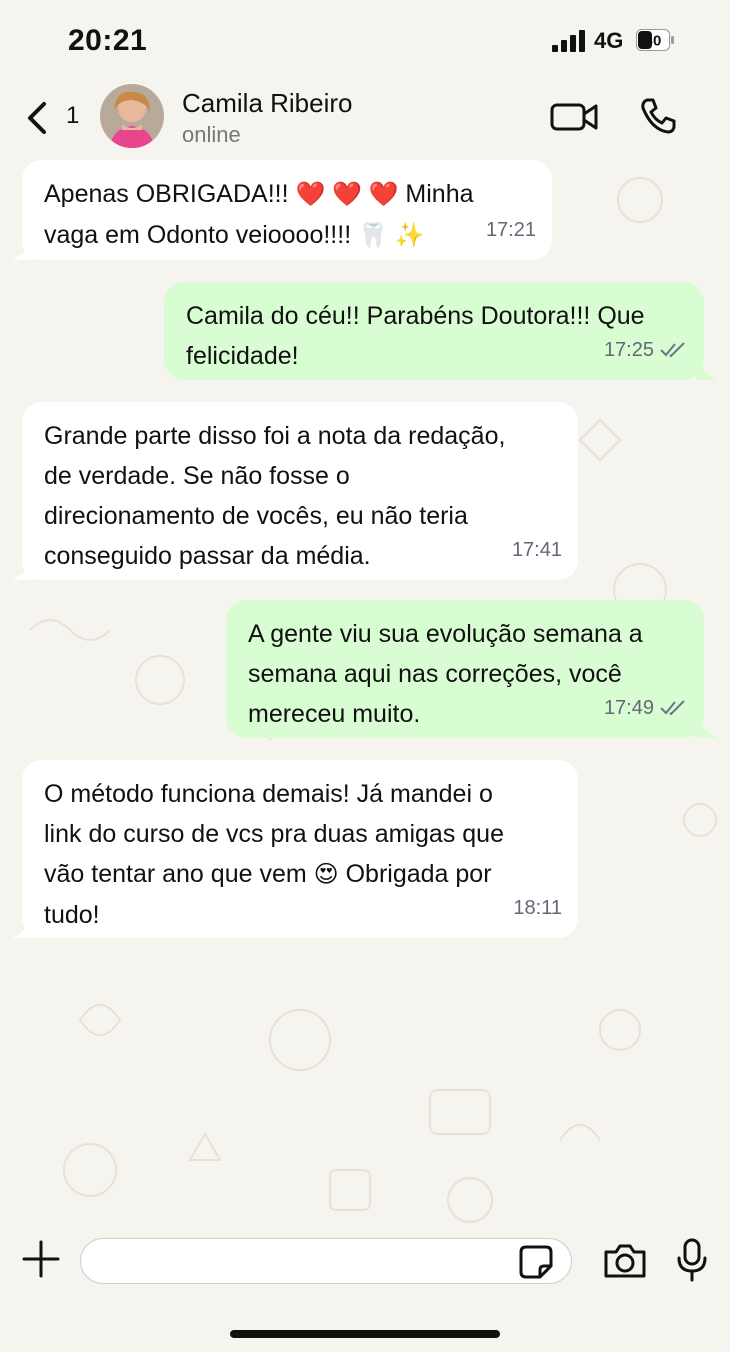 This screenshot has width=730, height=1352. What do you see at coordinates (274, 834) in the screenshot?
I see `message-line: link do curso de vcs pra duas amigas que` at bounding box center [274, 834].